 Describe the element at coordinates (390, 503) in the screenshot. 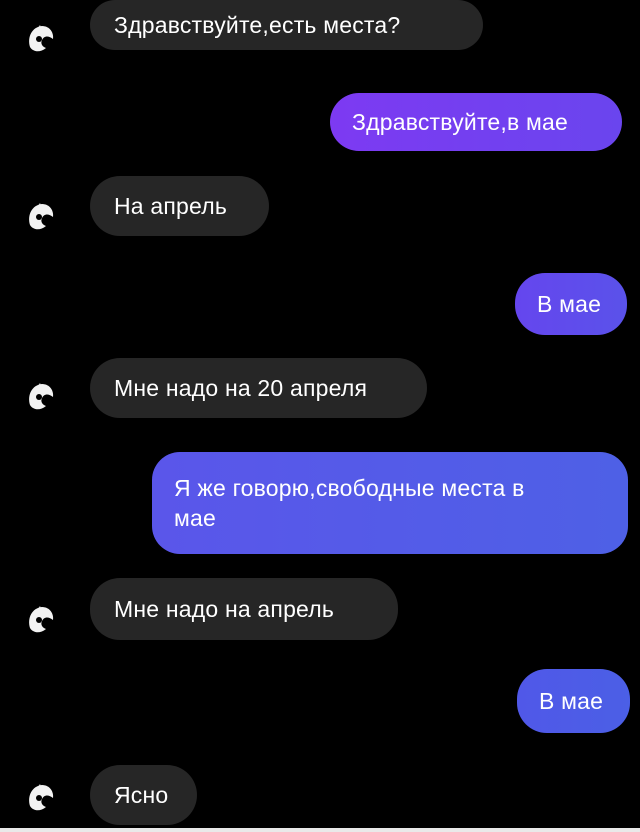

I see `outgoing-message: Я же говорю,свободные места в мае` at that location.